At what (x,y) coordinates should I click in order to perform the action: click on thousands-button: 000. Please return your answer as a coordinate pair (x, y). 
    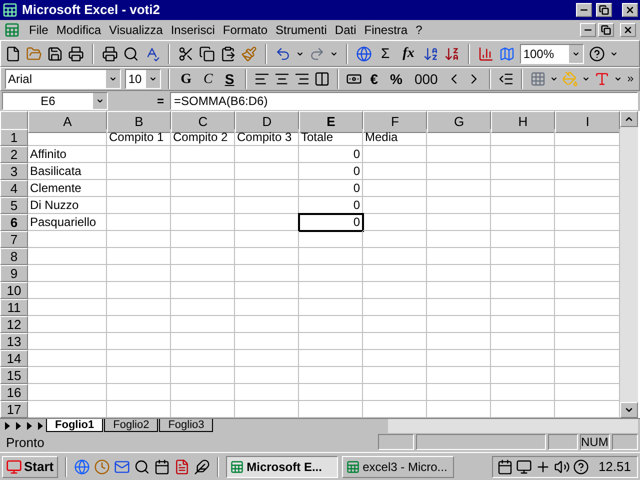
    Looking at the image, I should click on (426, 79).